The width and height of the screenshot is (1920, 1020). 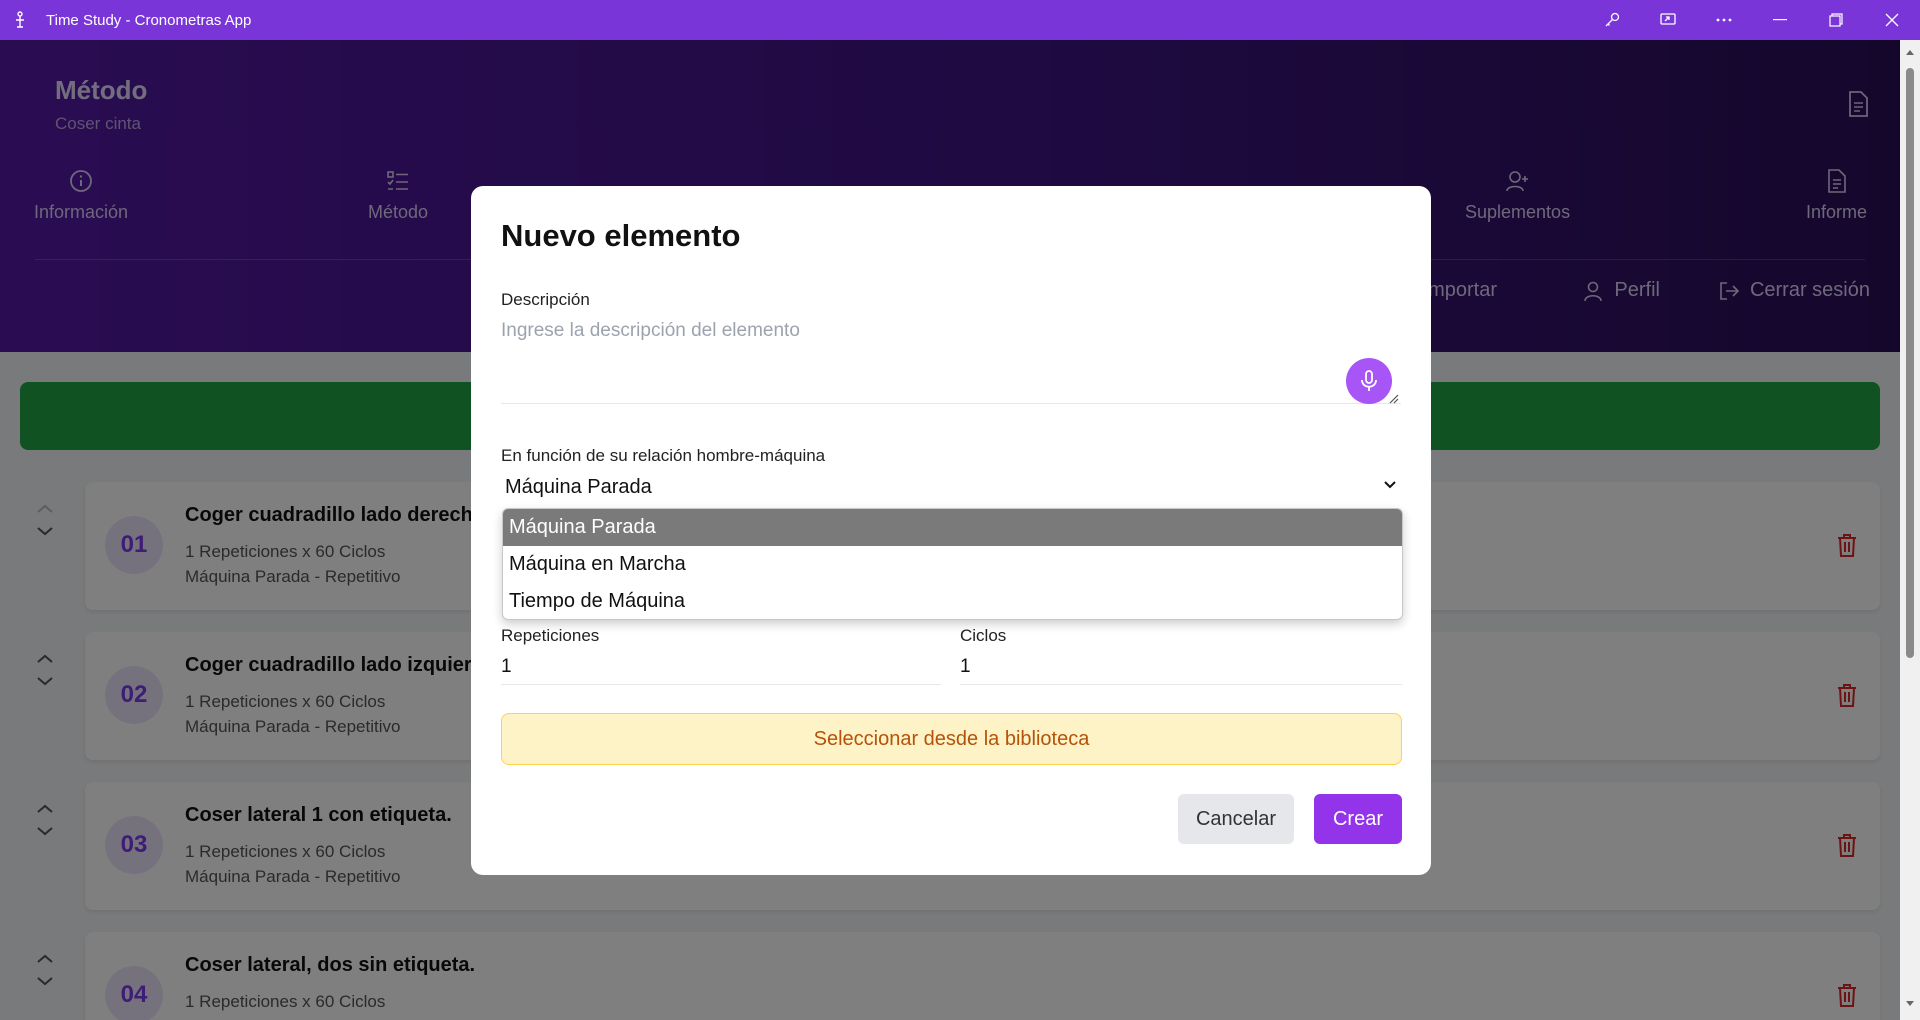 I want to click on relation-option: Máquina en Marcha, so click(x=952, y=564).